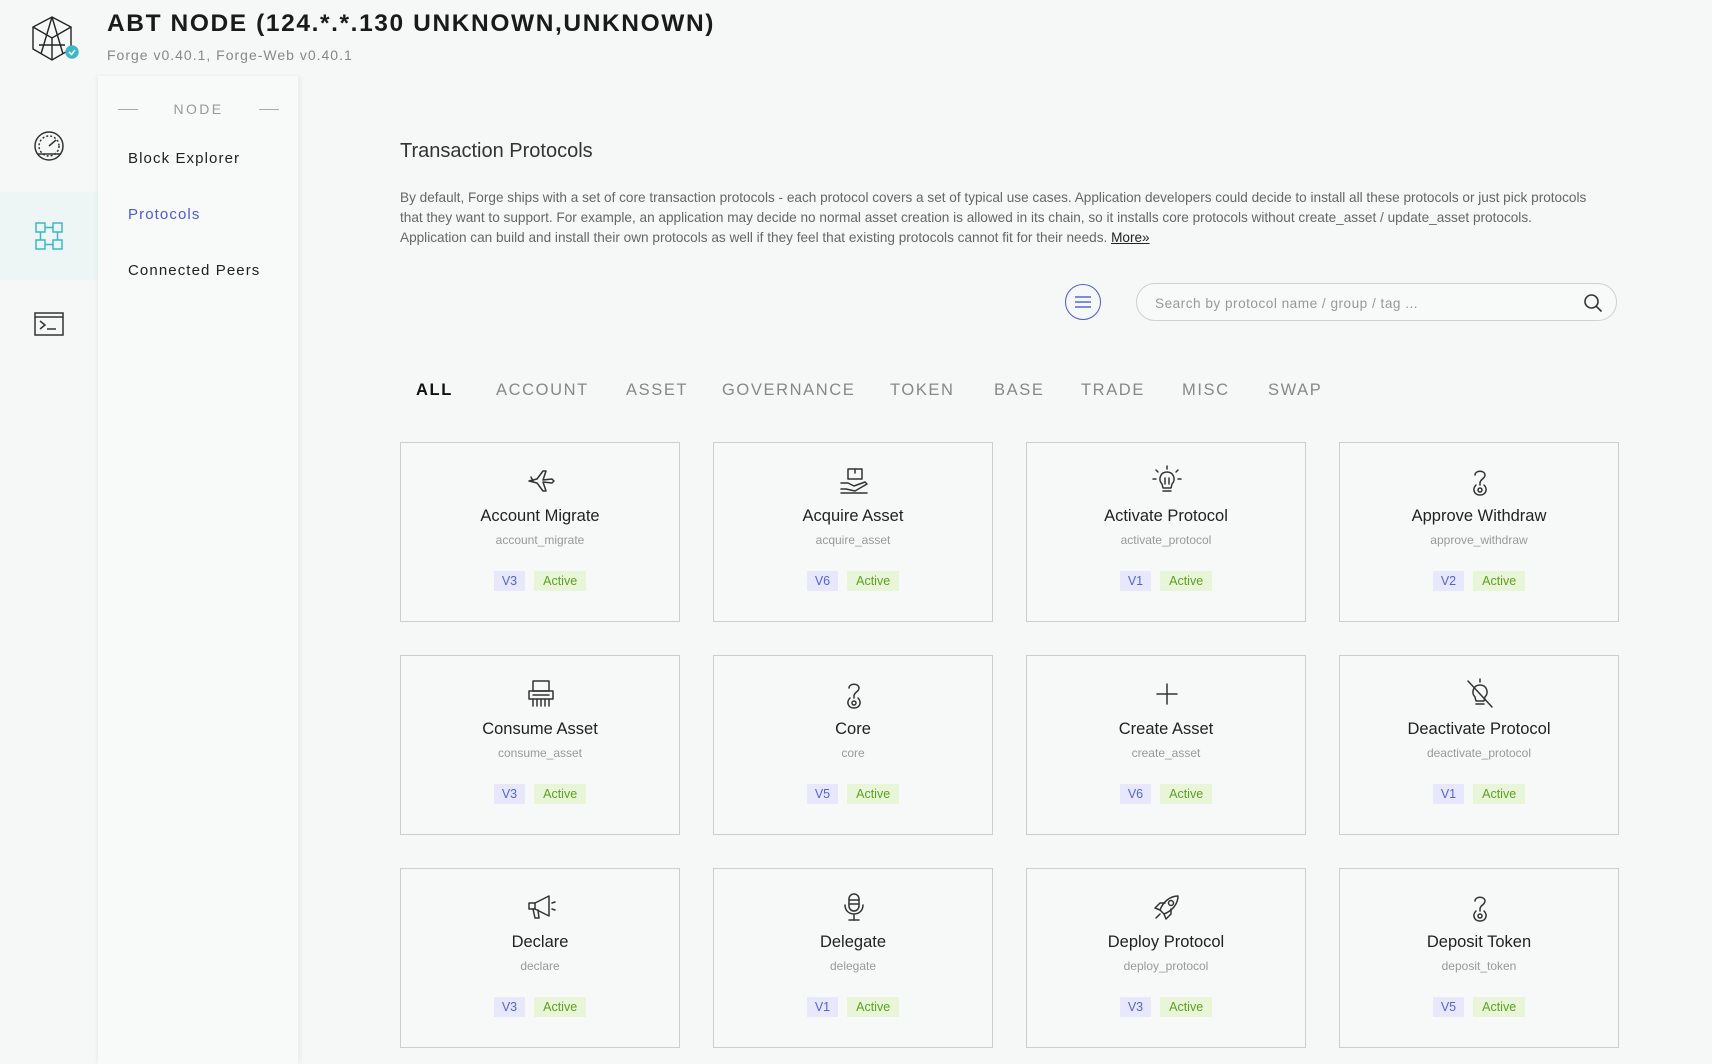 This screenshot has width=1712, height=1064. What do you see at coordinates (1130, 237) in the screenshot?
I see `more-link: More»` at bounding box center [1130, 237].